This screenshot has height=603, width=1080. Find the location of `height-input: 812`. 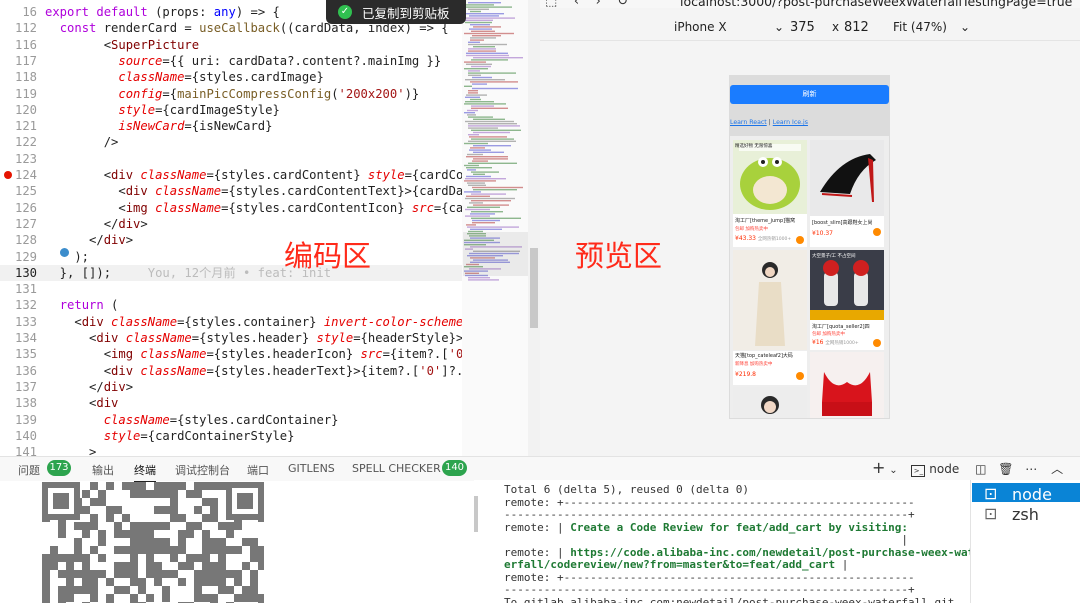

height-input: 812 is located at coordinates (856, 27).